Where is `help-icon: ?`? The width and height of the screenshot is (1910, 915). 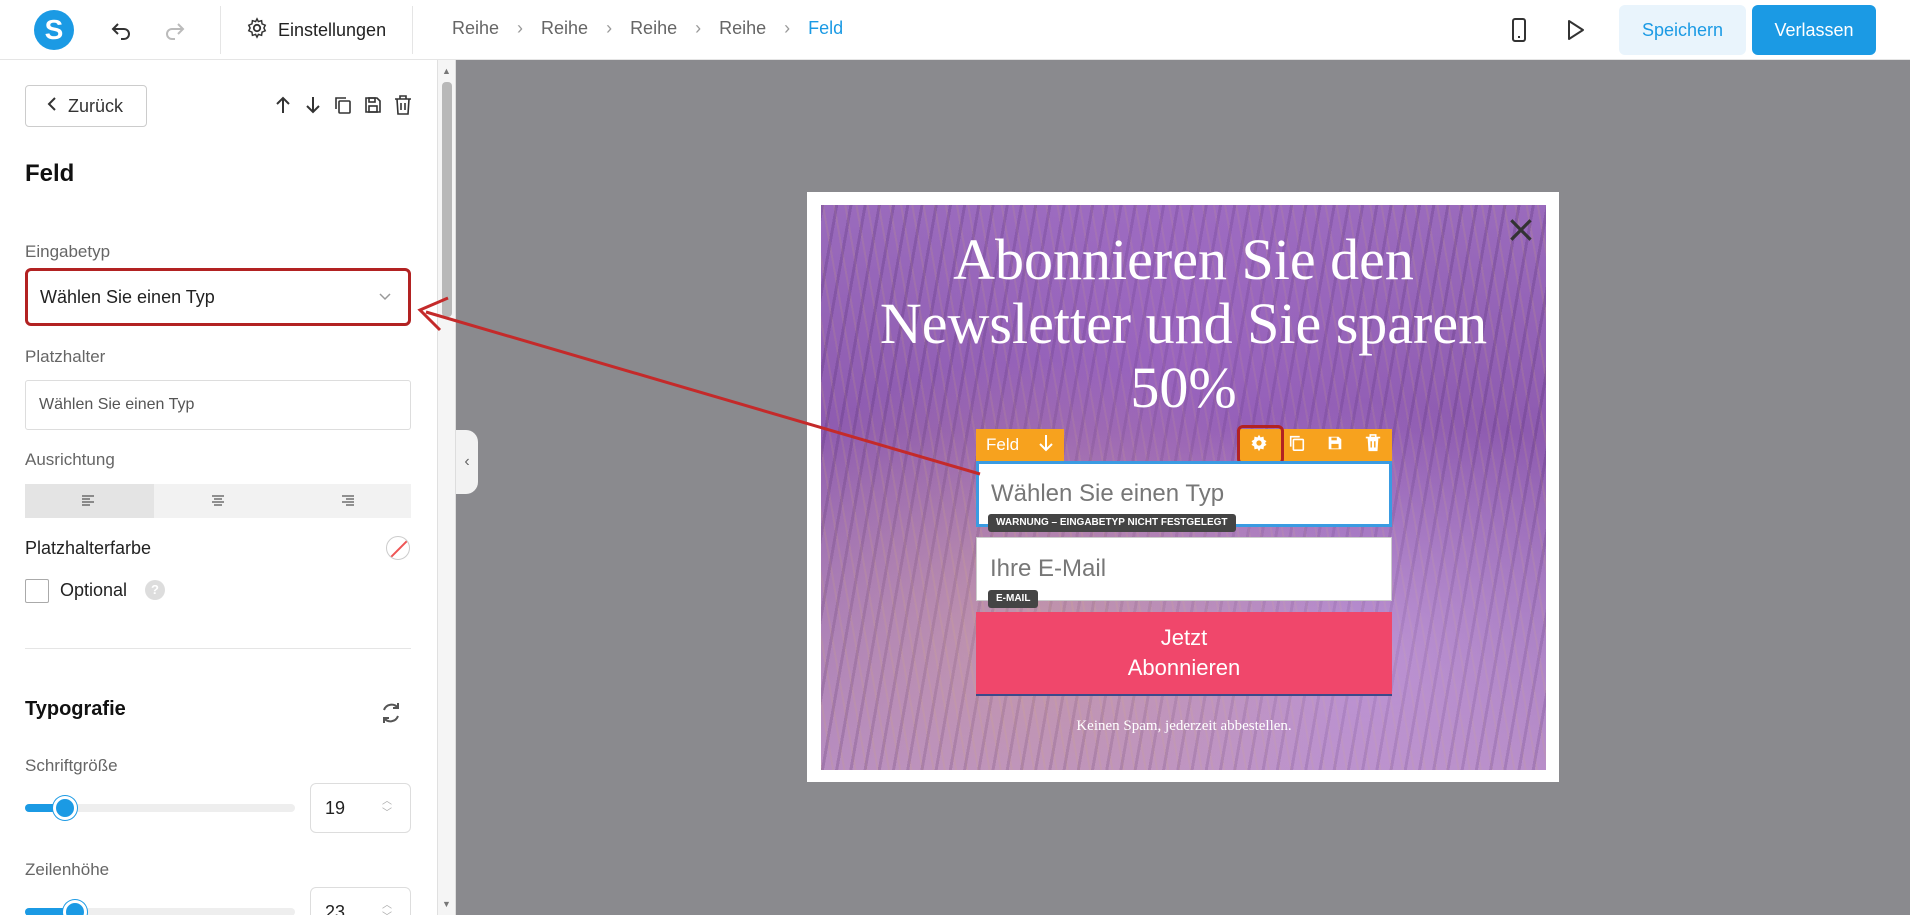
help-icon: ? is located at coordinates (155, 590).